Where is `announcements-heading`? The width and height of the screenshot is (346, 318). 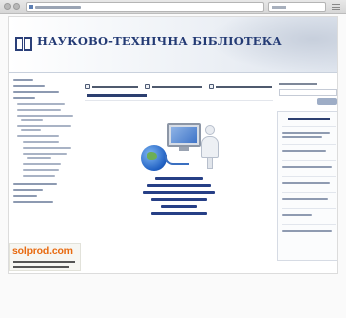 announcements-heading is located at coordinates (309, 119).